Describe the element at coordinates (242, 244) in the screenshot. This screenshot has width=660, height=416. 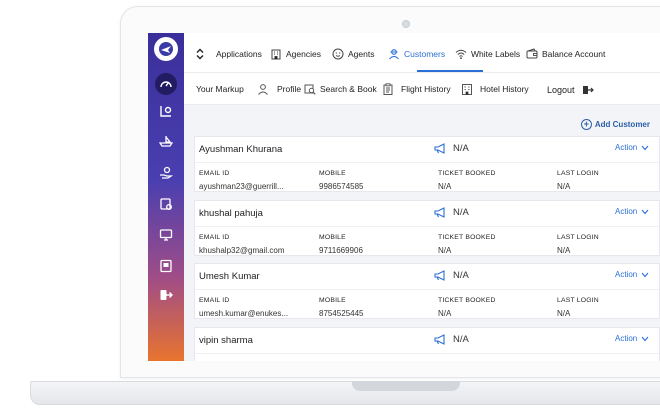
I see `email-column: EMAIL ID khushalp32@gmail.com` at that location.